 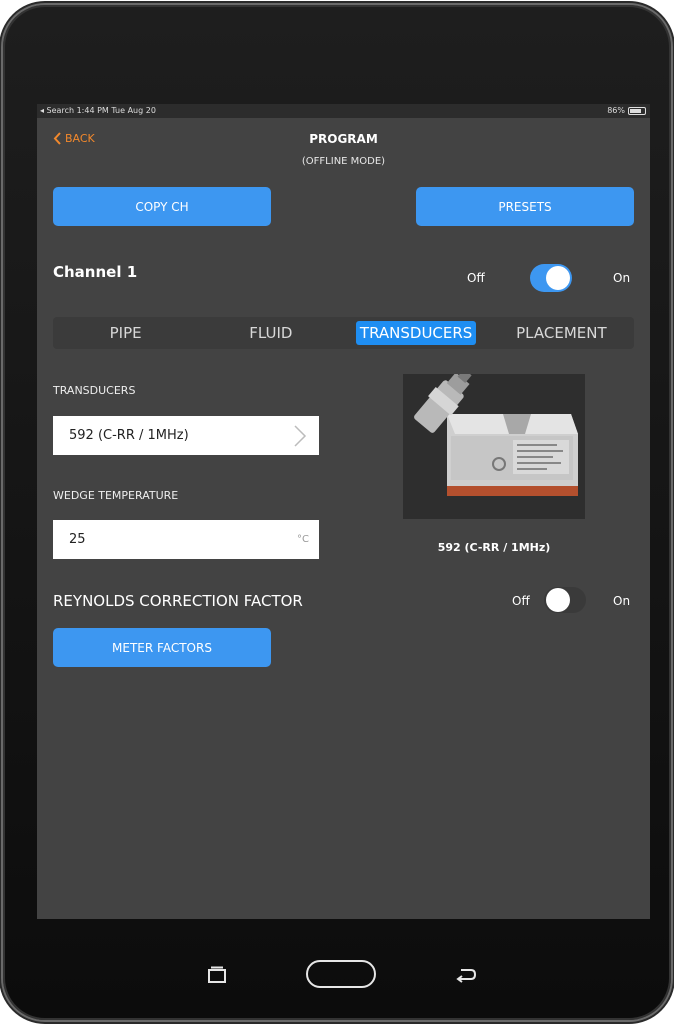 What do you see at coordinates (622, 601) in the screenshot?
I see `reynolds-on-label: On` at bounding box center [622, 601].